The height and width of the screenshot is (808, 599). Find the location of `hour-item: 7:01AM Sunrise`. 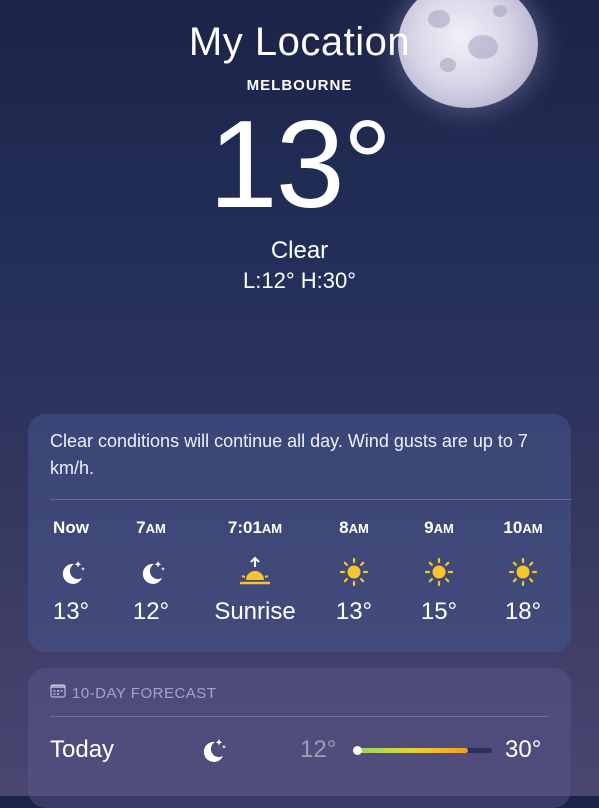

hour-item: 7:01AM Sunrise is located at coordinates (255, 572).